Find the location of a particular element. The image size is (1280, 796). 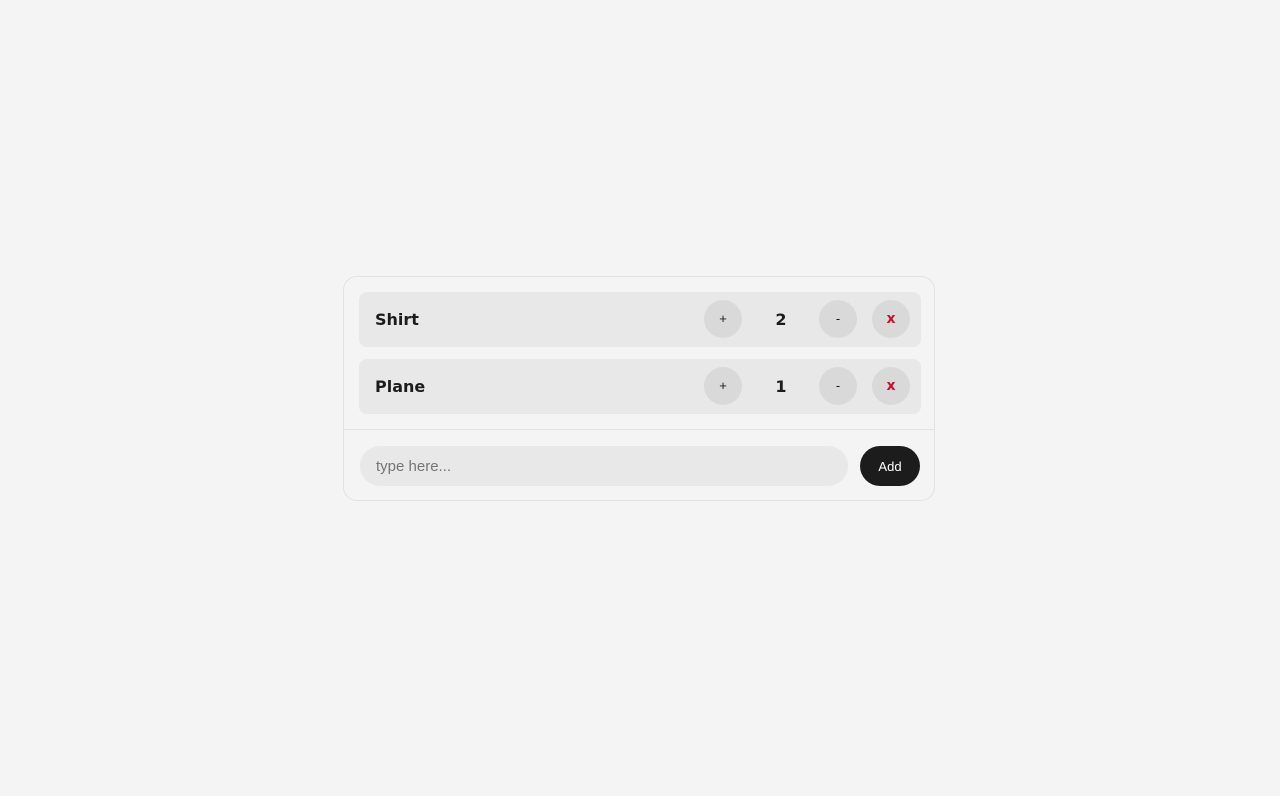

item-input is located at coordinates (604, 466).